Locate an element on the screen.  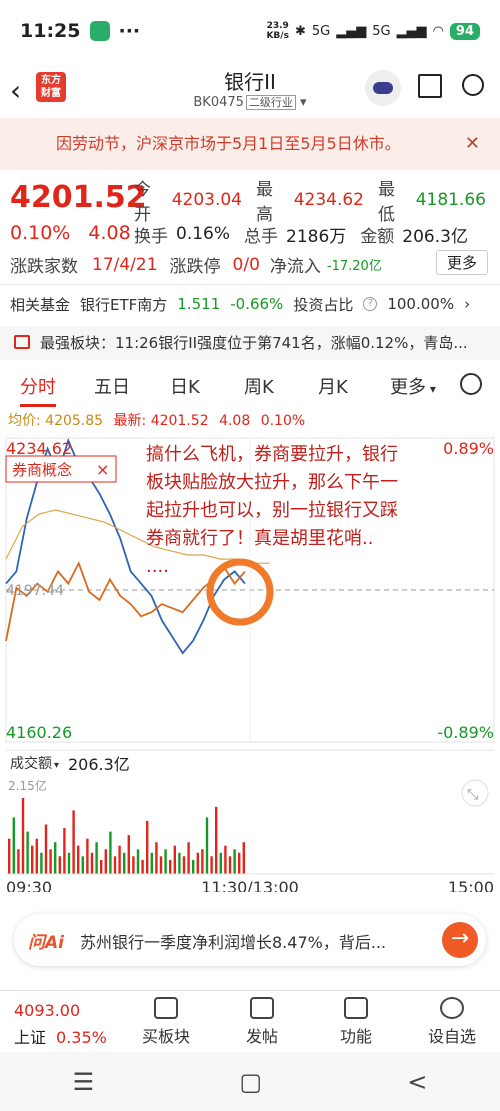
more-button: 更多 is located at coordinates (461, 262).